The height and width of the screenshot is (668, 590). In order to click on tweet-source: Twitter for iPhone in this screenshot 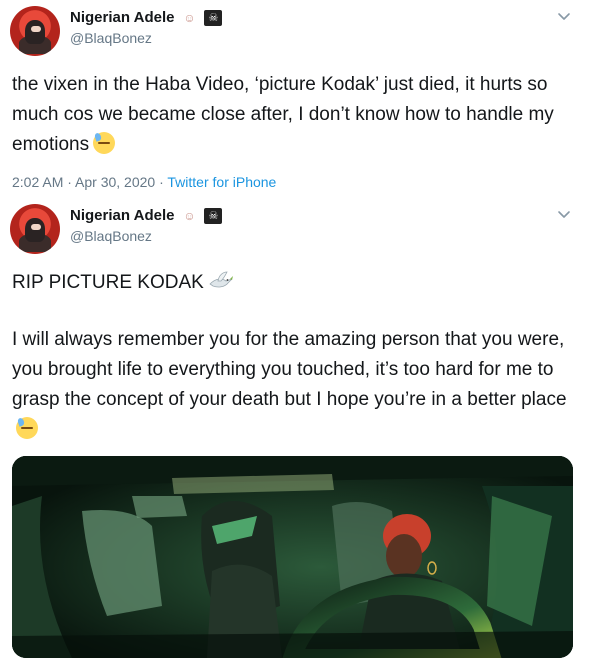, I will do `click(221, 182)`.